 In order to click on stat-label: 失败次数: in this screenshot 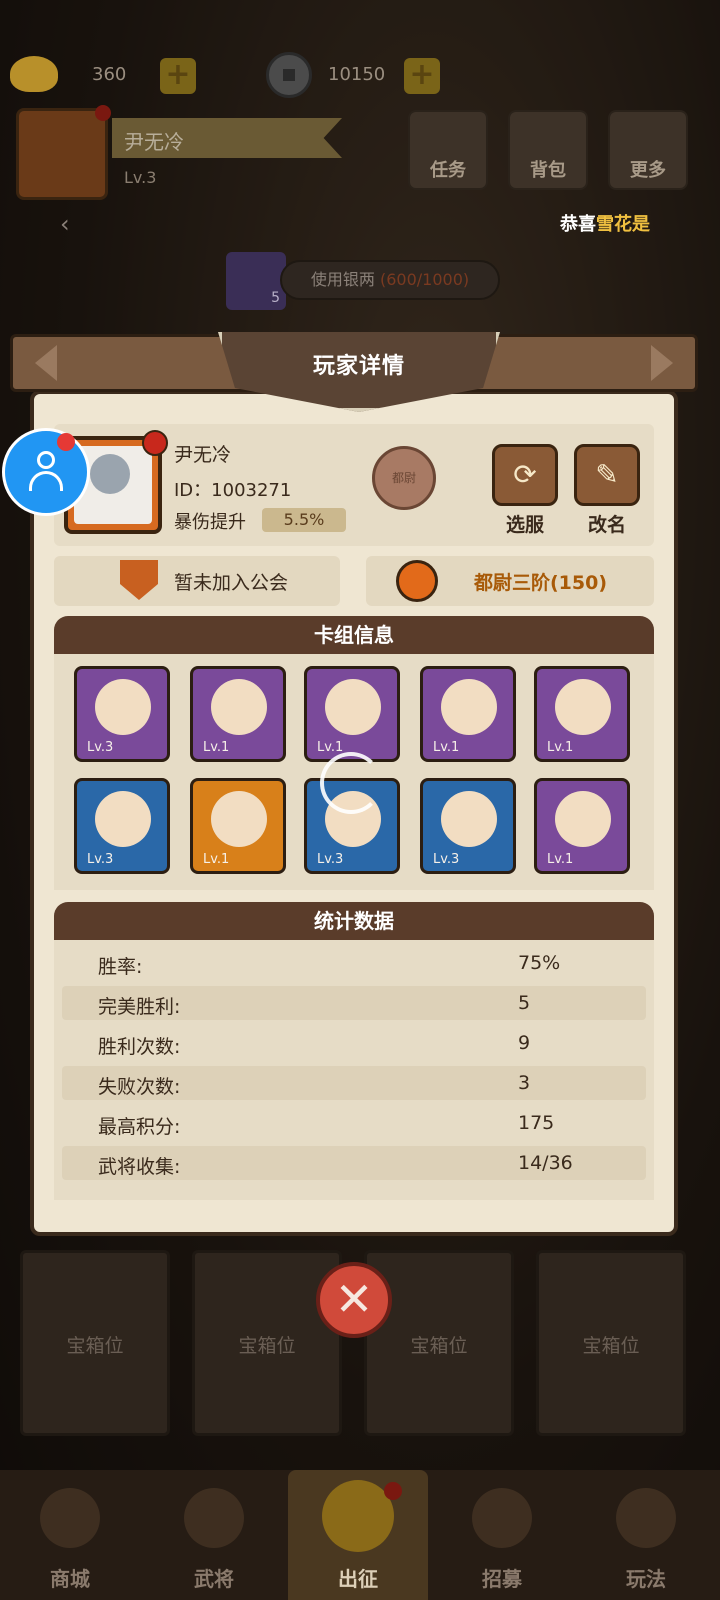, I will do `click(139, 1087)`.